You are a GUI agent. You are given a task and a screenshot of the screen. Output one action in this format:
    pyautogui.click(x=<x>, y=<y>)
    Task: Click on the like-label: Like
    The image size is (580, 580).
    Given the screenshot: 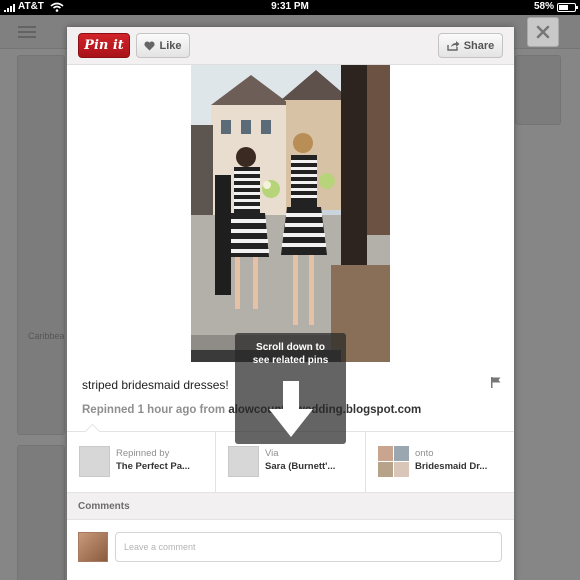 What is the action you would take?
    pyautogui.click(x=170, y=45)
    